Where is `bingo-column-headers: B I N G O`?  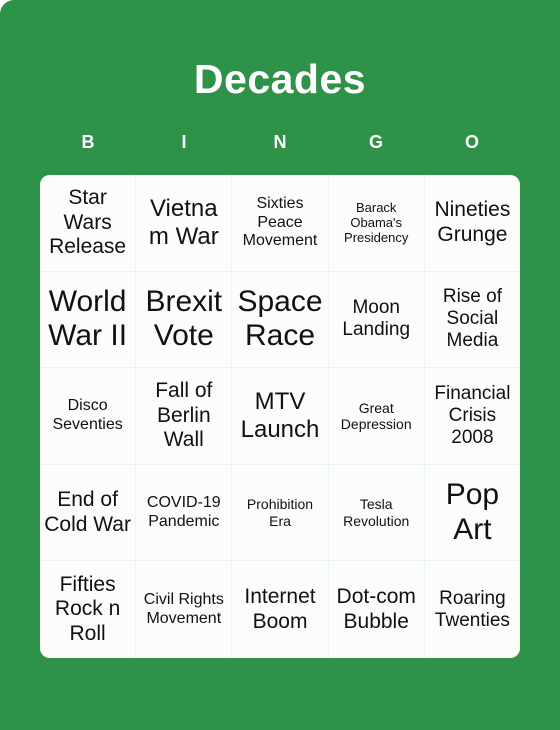 bingo-column-headers: B I N G O is located at coordinates (280, 142).